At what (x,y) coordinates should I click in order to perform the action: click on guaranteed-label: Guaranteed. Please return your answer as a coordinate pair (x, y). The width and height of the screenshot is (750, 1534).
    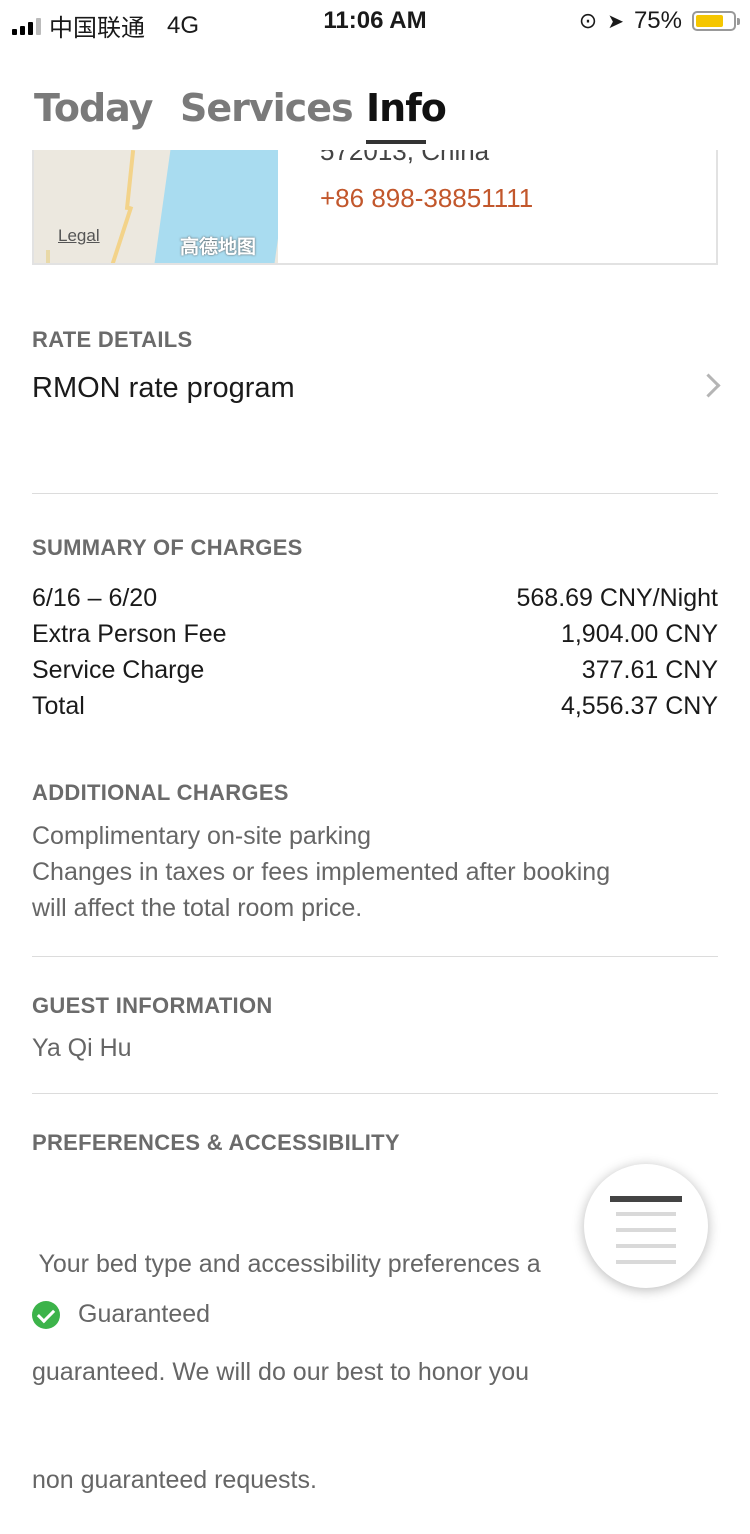
    Looking at the image, I should click on (144, 1314).